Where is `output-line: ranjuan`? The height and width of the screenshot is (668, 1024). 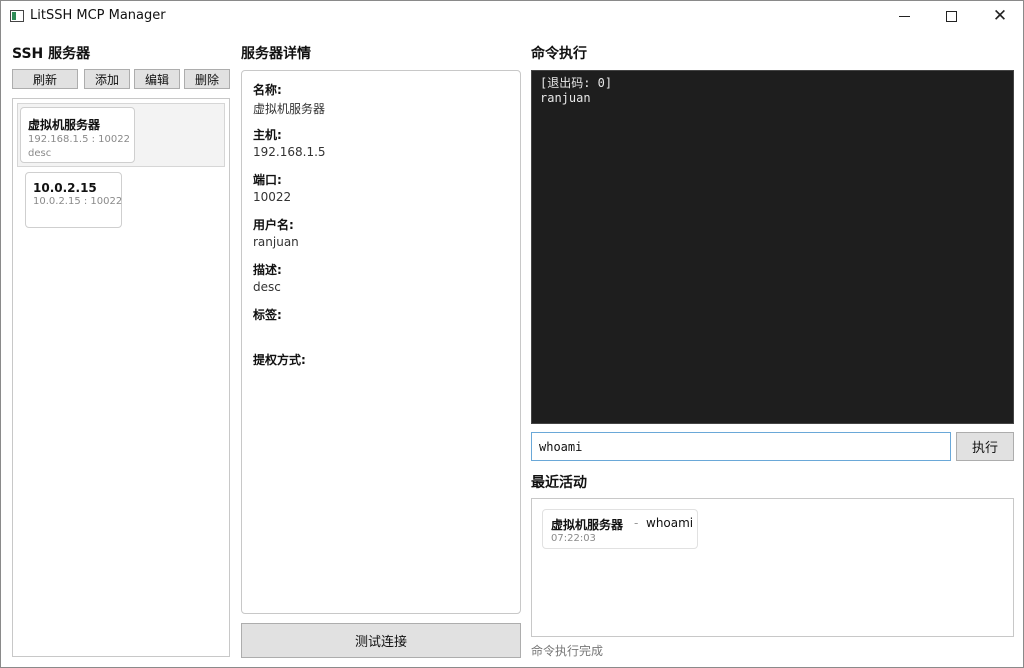
output-line: ranjuan is located at coordinates (565, 98).